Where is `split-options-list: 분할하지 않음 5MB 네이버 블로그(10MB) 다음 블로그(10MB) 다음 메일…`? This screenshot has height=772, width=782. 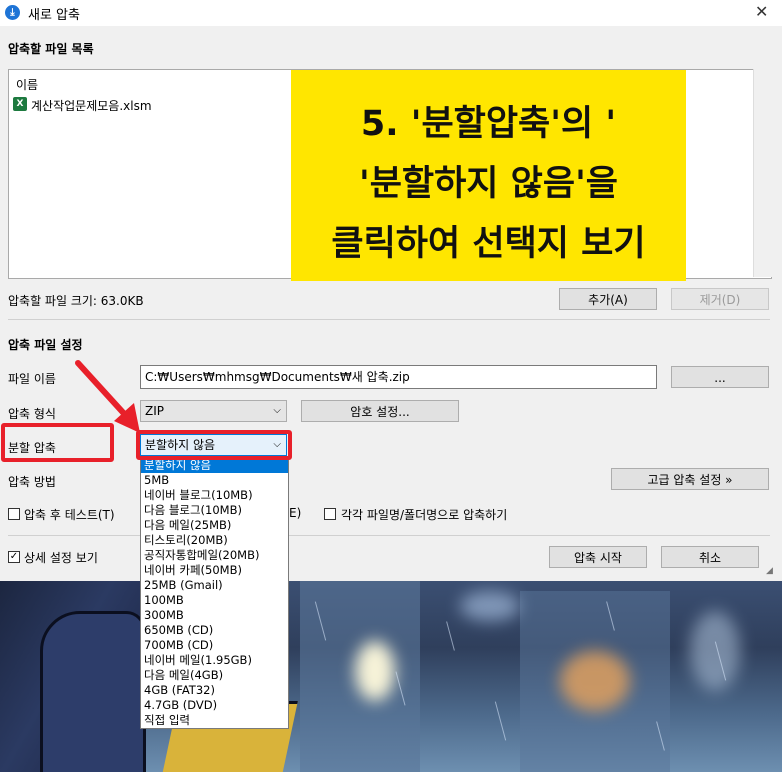
split-options-list: 분할하지 않음 5MB 네이버 블로그(10MB) 다음 블로그(10MB) 다음 메일… is located at coordinates (214, 593).